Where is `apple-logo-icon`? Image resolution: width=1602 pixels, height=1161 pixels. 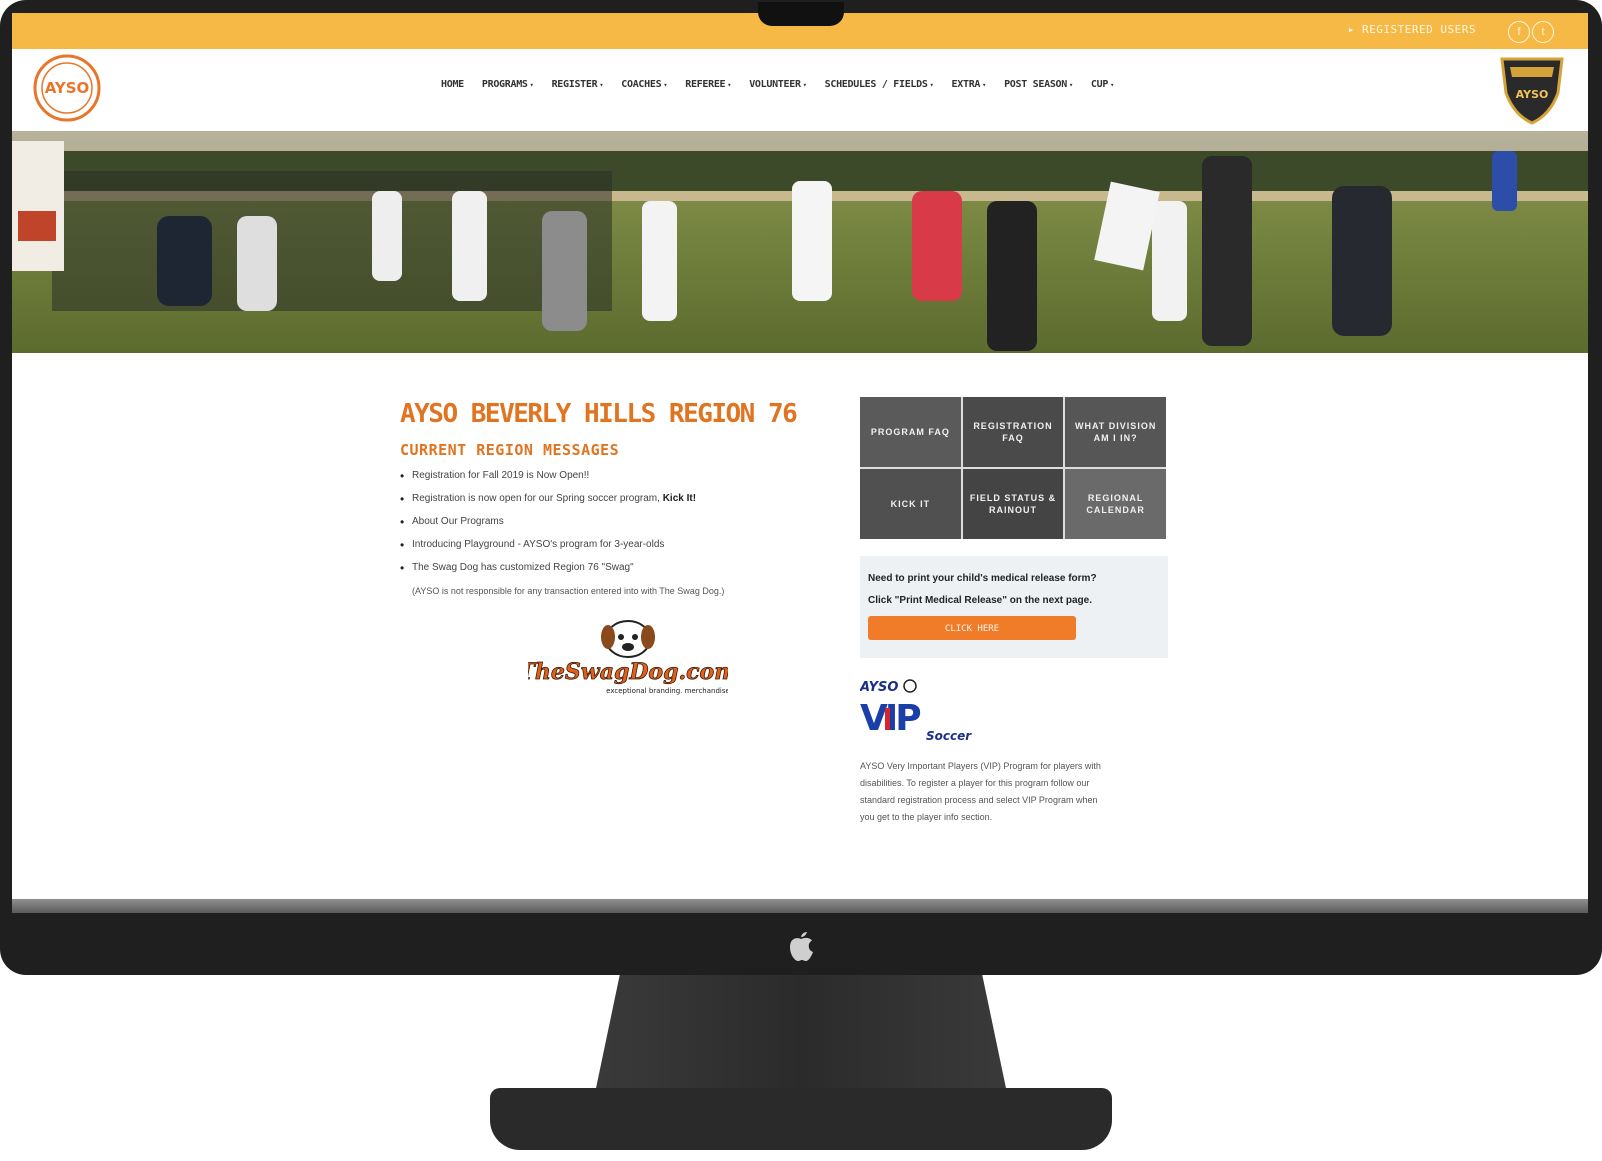 apple-logo-icon is located at coordinates (801, 946).